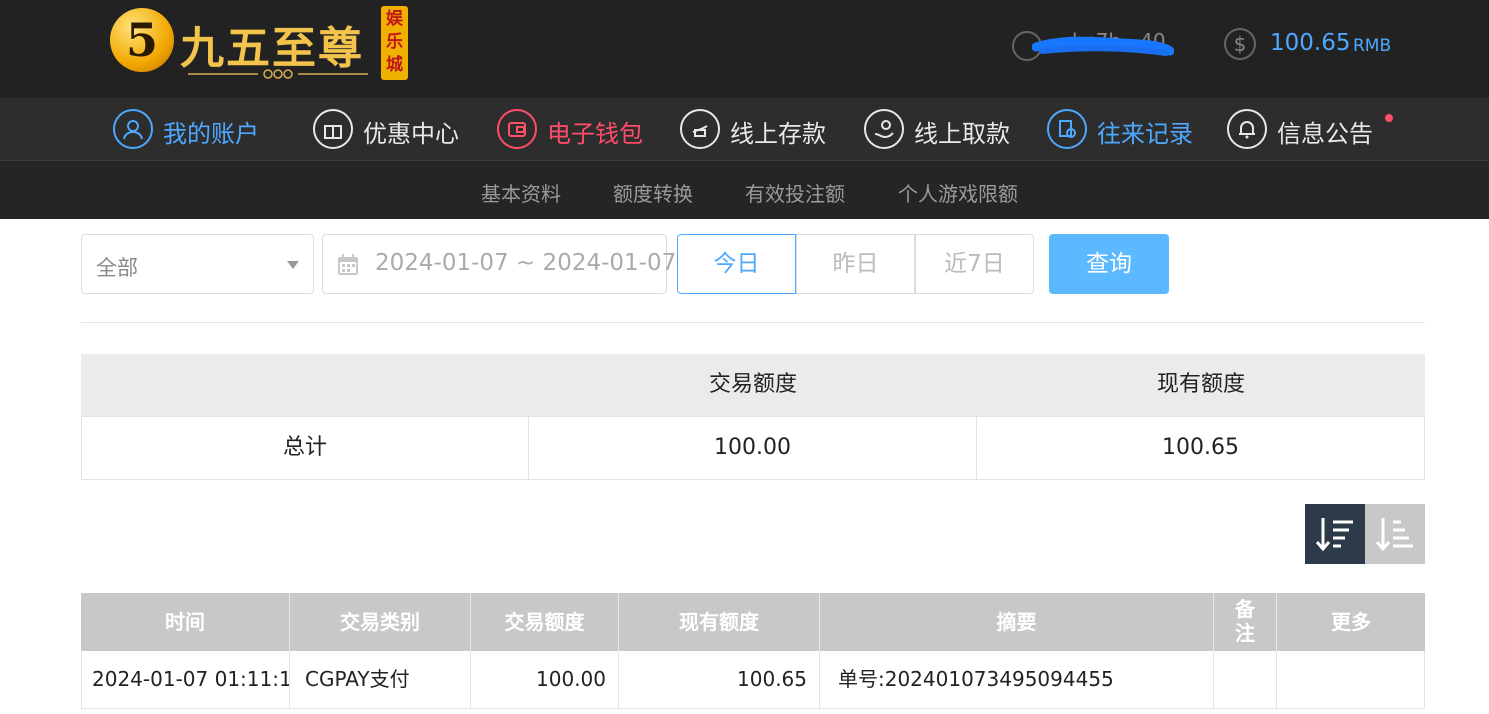 The height and width of the screenshot is (714, 1489). What do you see at coordinates (1325, 134) in the screenshot?
I see `nav-label: 信息公告` at bounding box center [1325, 134].